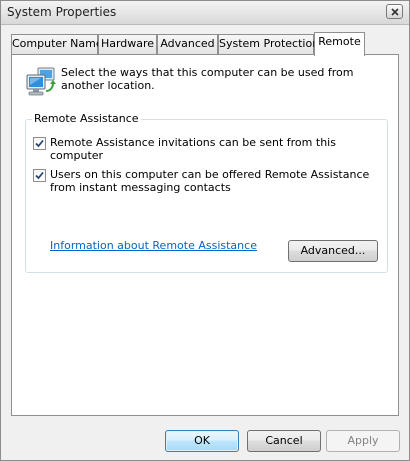  I want to click on apply-button: Apply, so click(363, 441).